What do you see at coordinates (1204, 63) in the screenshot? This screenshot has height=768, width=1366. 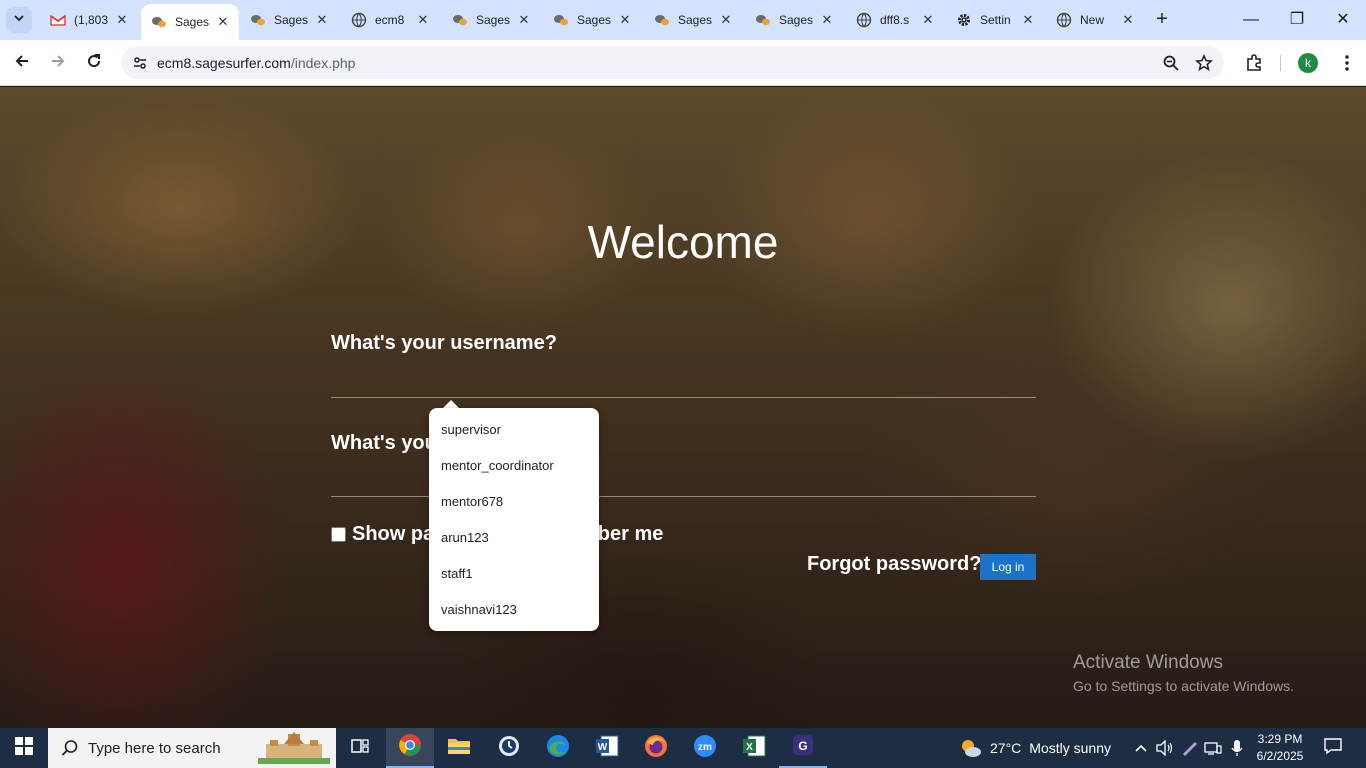 I see `bookmark-star-icon` at bounding box center [1204, 63].